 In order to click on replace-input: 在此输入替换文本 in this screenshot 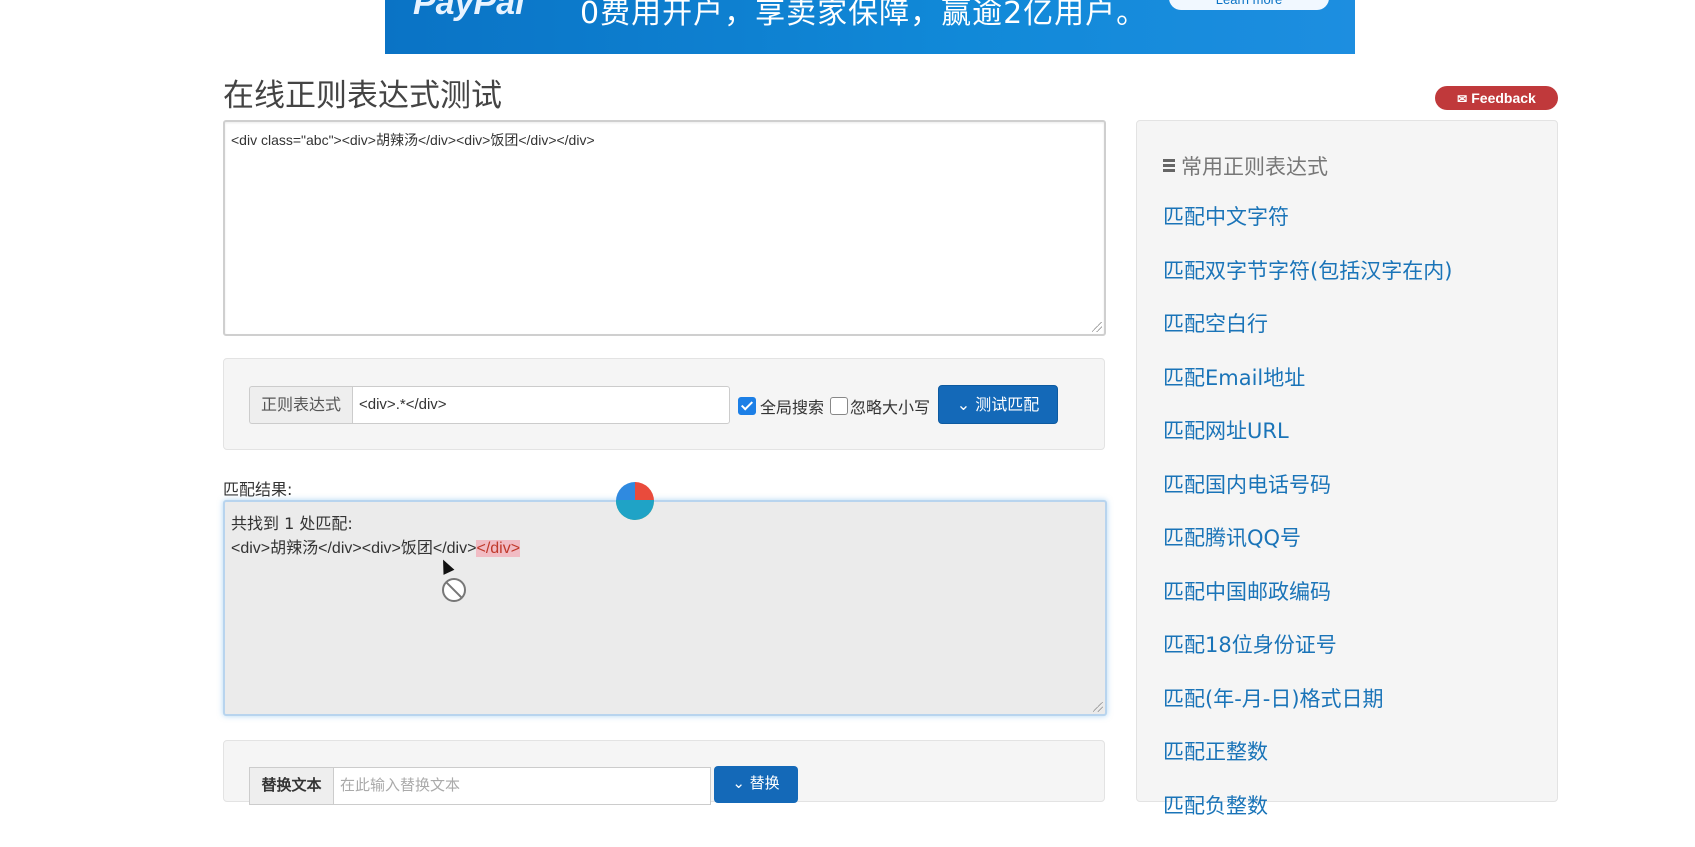, I will do `click(522, 786)`.